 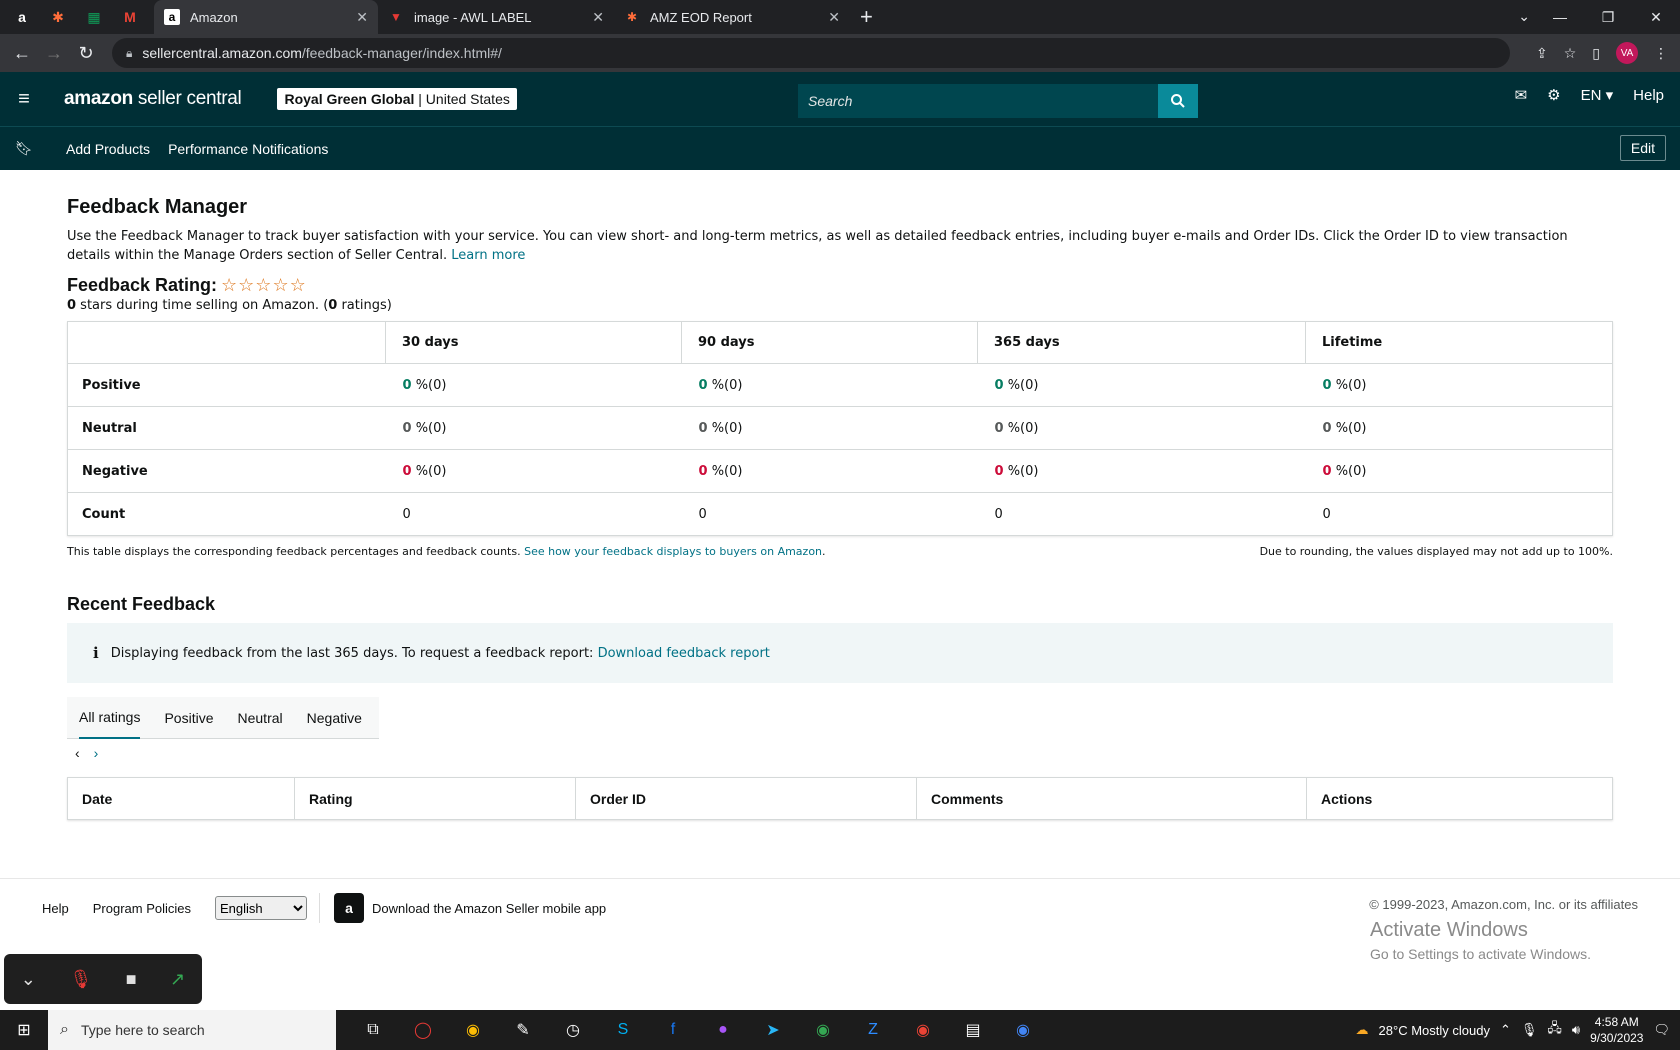 What do you see at coordinates (129, 53) in the screenshot?
I see `lock-icon: 🔒︎` at bounding box center [129, 53].